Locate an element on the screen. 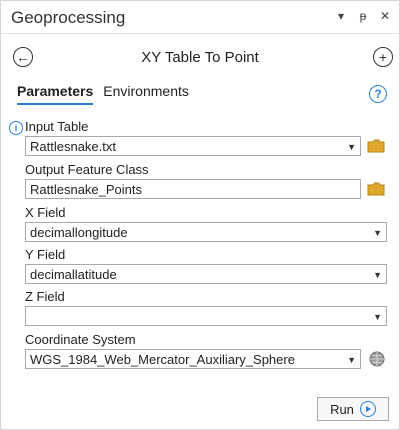  coordinate-system-dropdown: WGS_1984_Web_Mercator_Auxiliary_Sphere ▼ is located at coordinates (193, 359).